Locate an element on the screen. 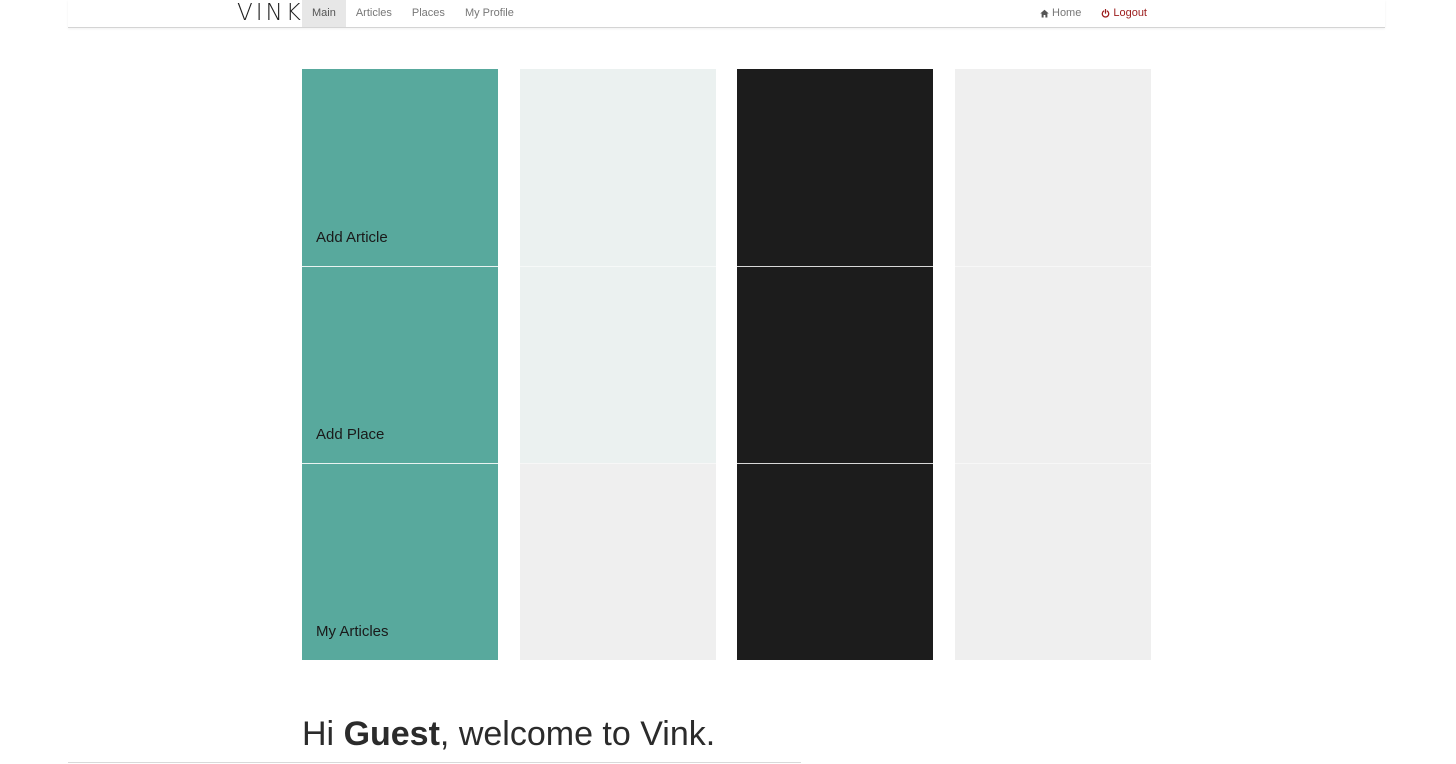  home-label: Home is located at coordinates (1067, 13).